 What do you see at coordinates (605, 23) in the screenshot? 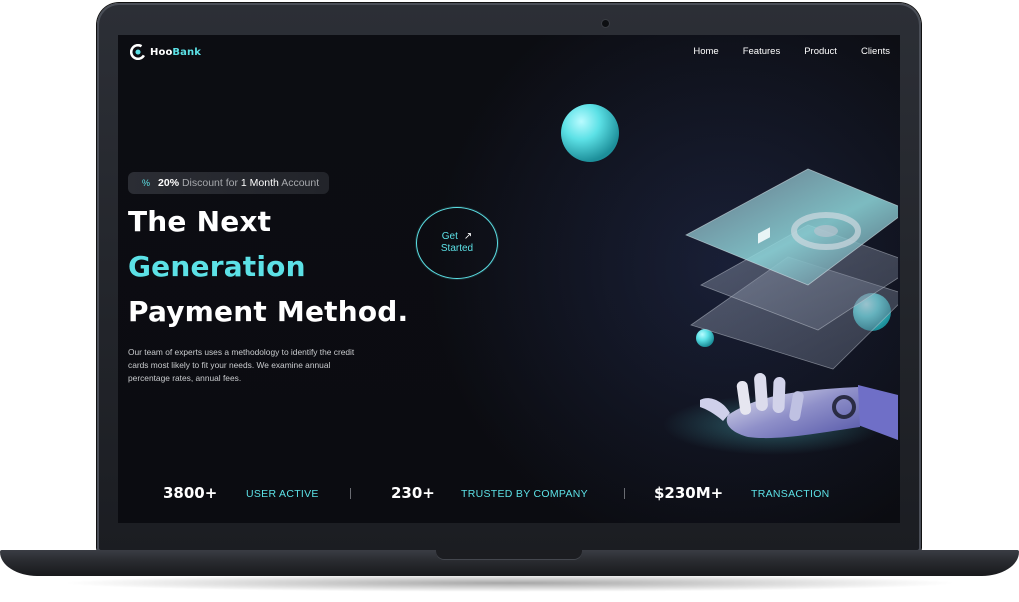
I see `camera` at bounding box center [605, 23].